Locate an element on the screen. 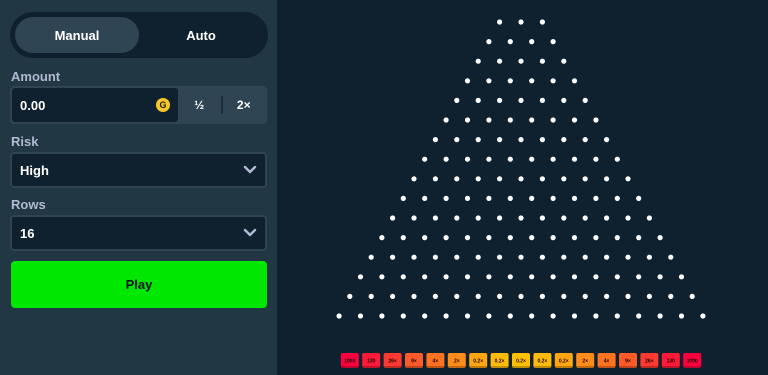 This screenshot has width=768, height=375. risk-select: High is located at coordinates (138, 170).